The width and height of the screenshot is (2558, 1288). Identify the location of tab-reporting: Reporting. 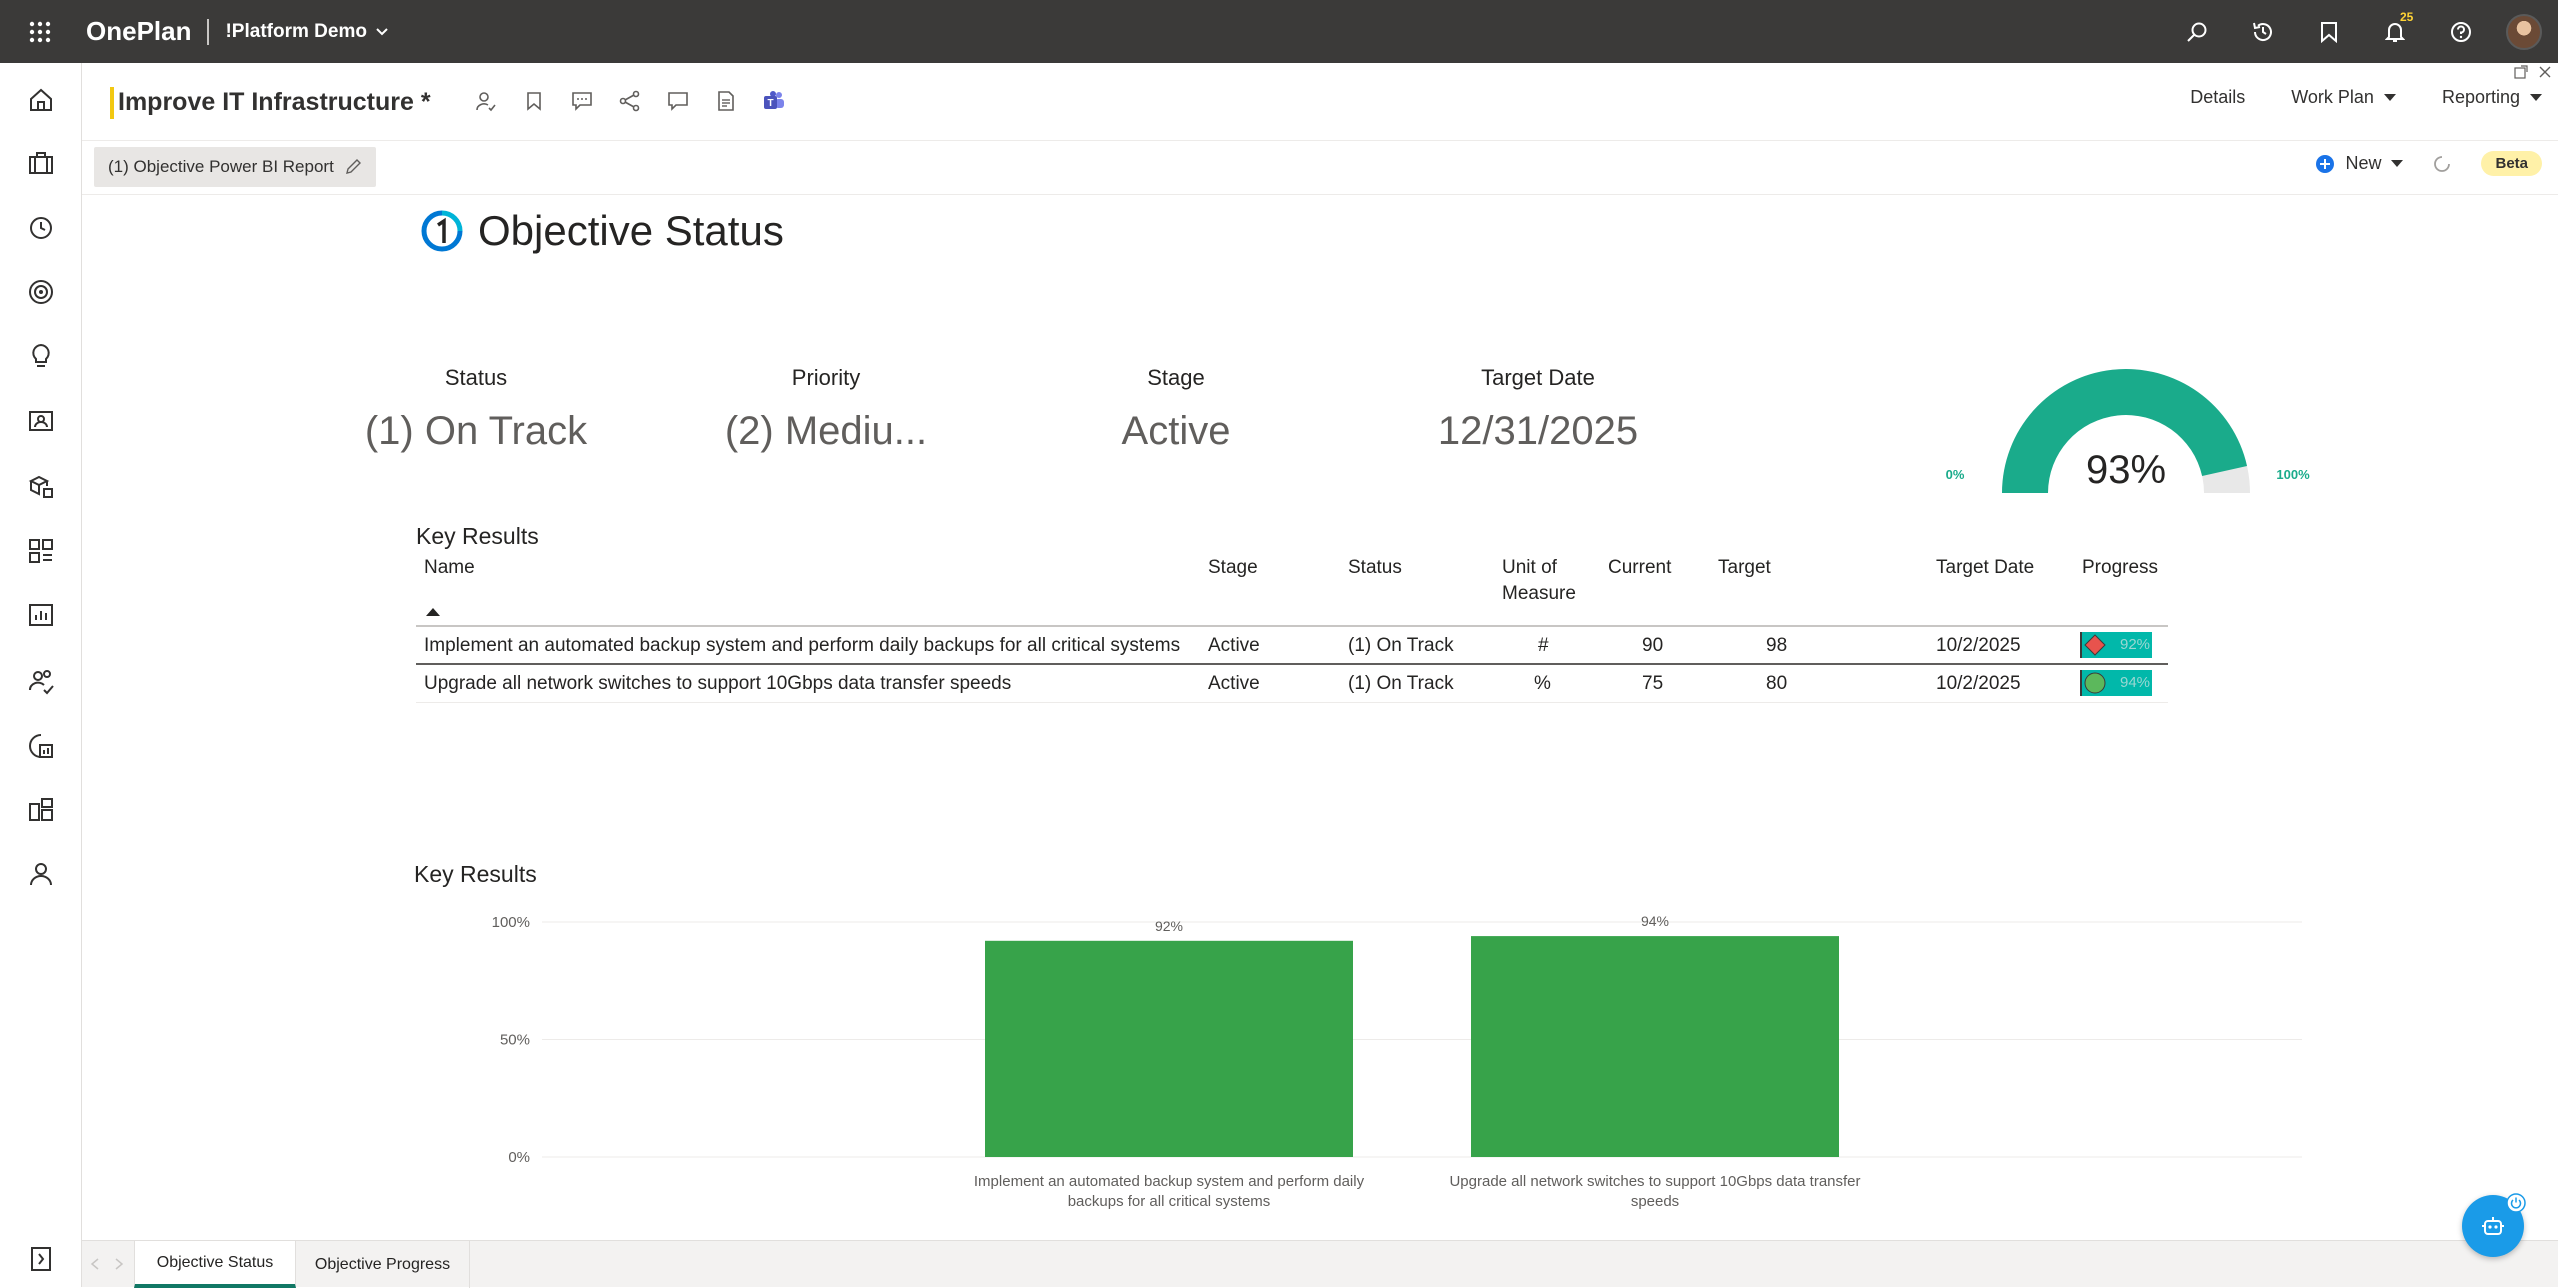
(2492, 97).